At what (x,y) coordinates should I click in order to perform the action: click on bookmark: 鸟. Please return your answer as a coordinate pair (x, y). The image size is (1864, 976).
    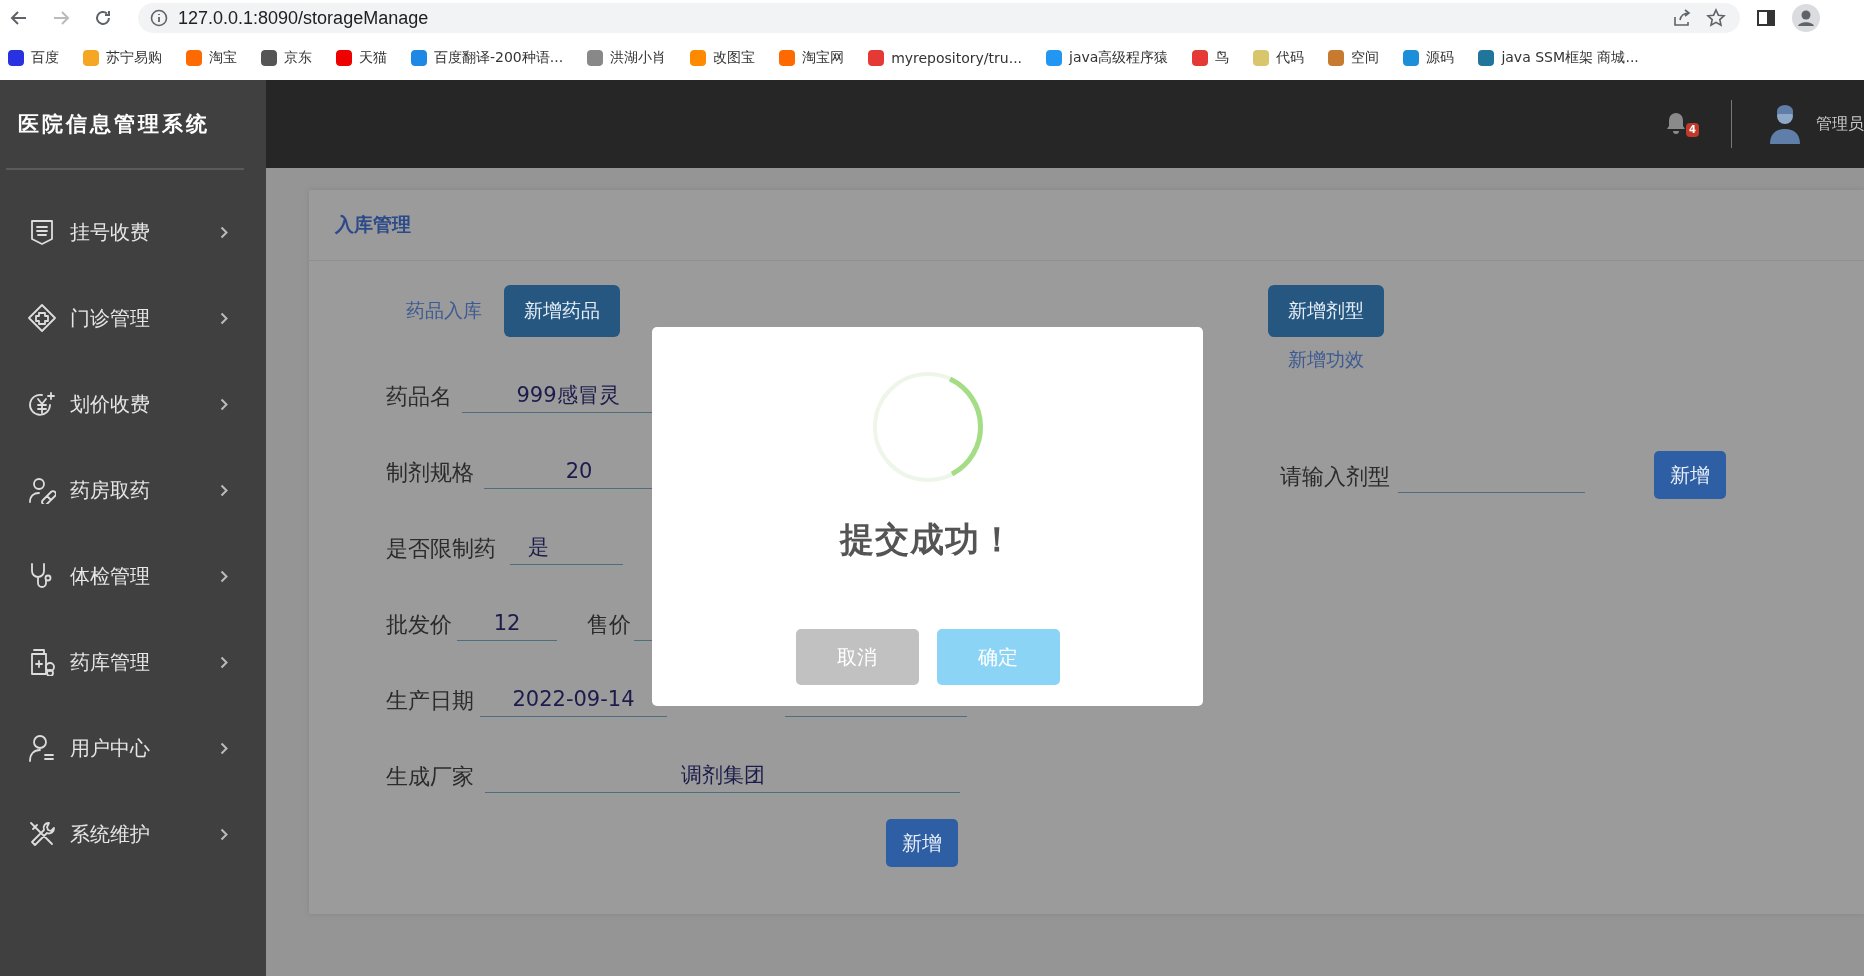
    Looking at the image, I should click on (1211, 58).